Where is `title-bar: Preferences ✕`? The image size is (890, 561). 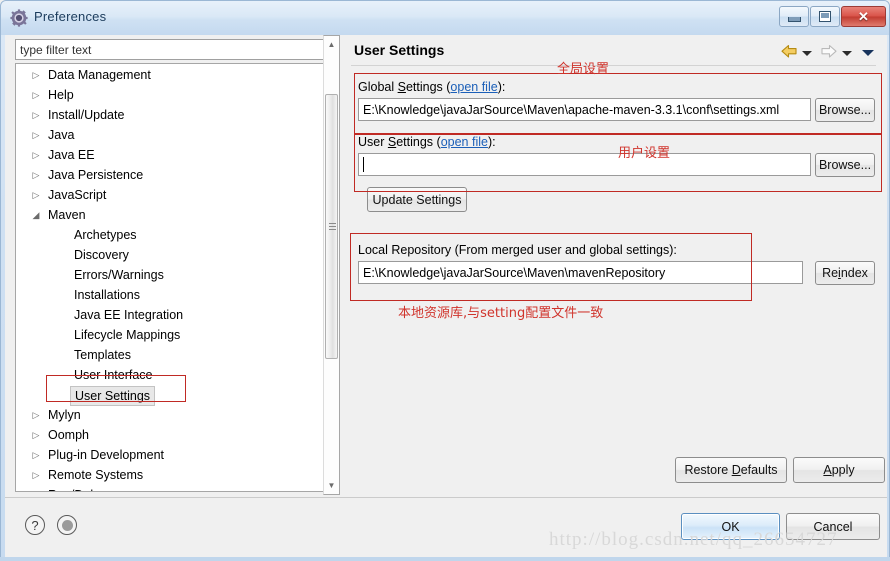 title-bar: Preferences ✕ is located at coordinates (445, 18).